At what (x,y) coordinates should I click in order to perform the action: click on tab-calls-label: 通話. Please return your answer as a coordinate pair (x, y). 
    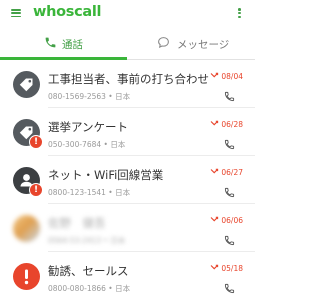
    Looking at the image, I should click on (72, 45).